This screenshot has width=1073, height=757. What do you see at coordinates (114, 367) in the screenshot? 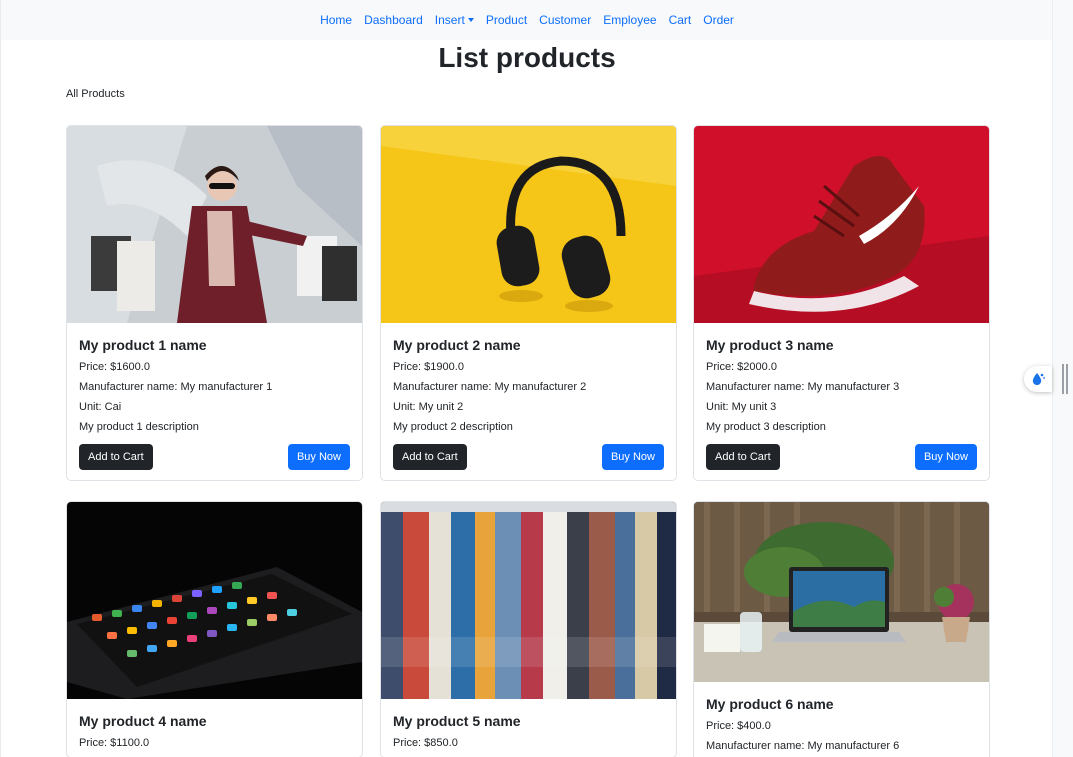
I see `product-price: Price: $1600.0` at bounding box center [114, 367].